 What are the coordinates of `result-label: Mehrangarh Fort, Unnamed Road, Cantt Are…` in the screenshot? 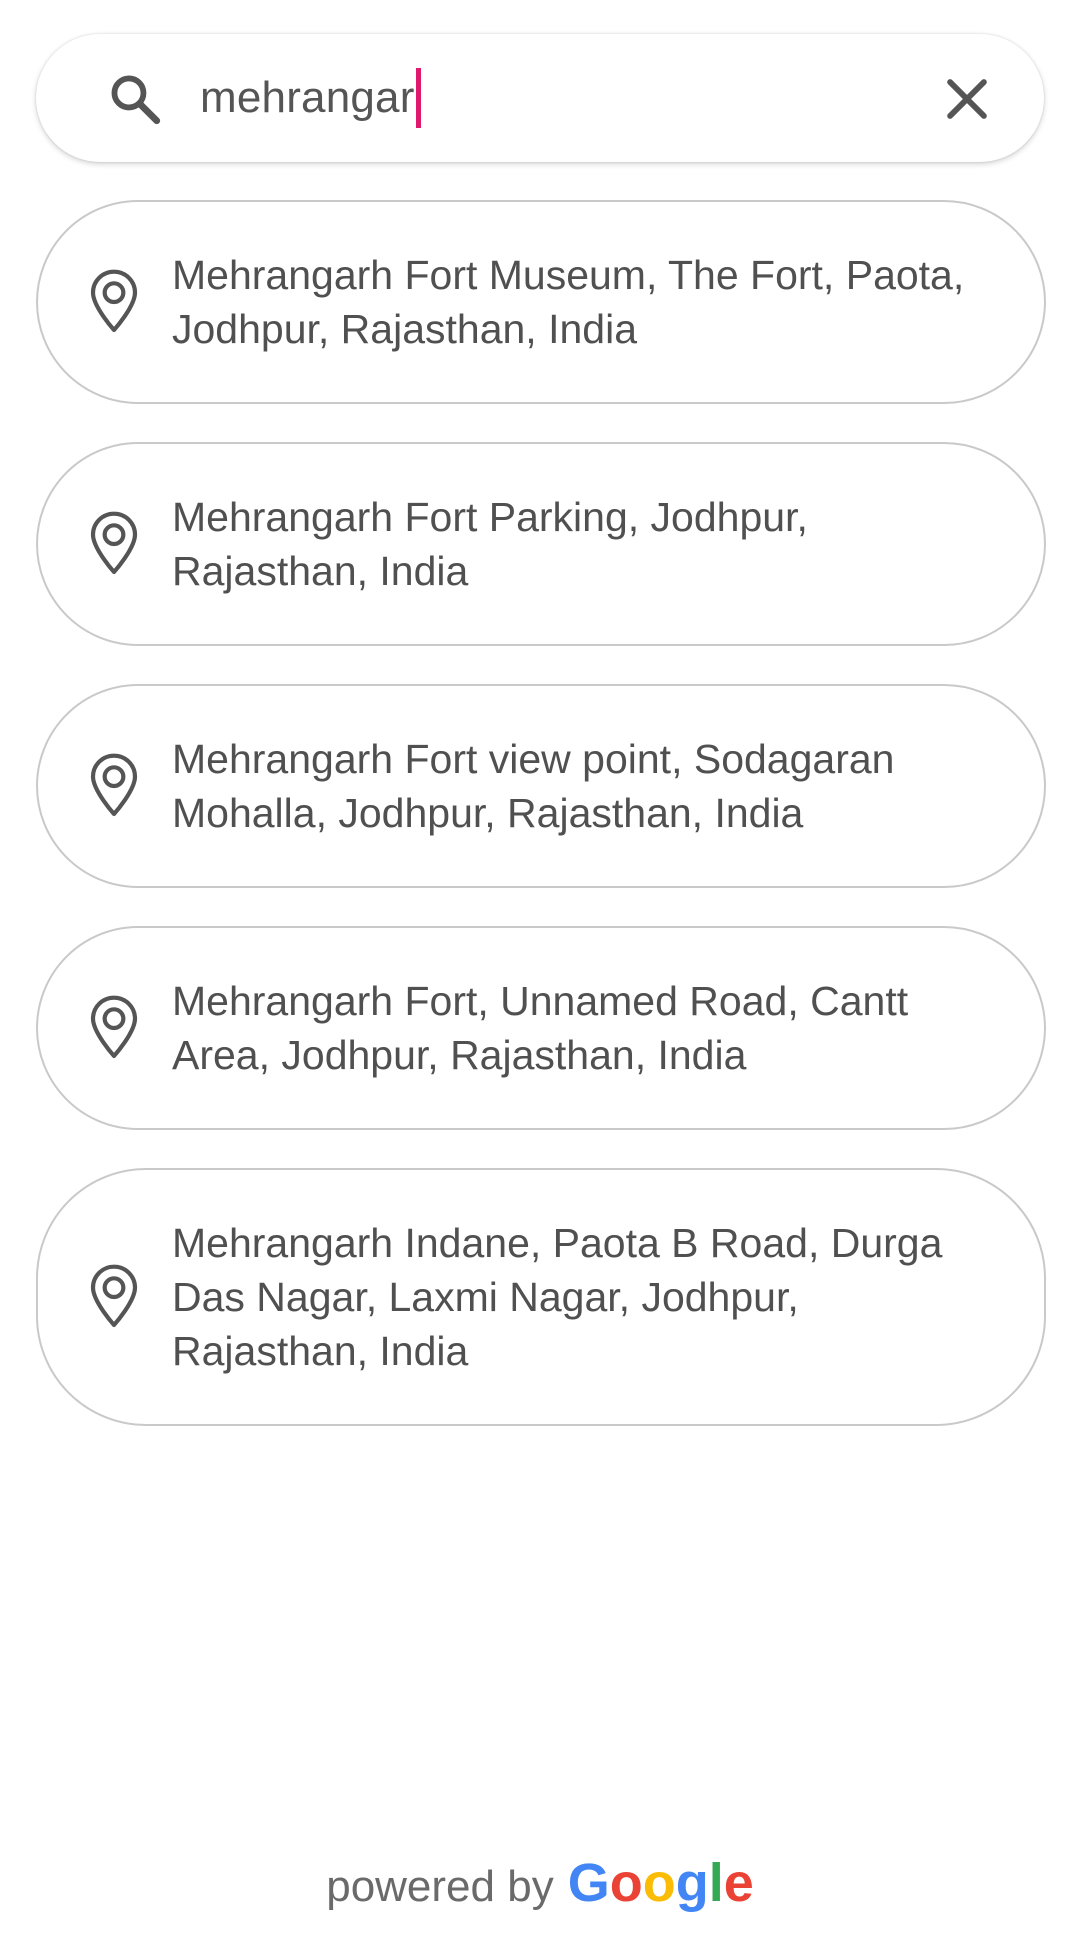 It's located at (540, 1028).